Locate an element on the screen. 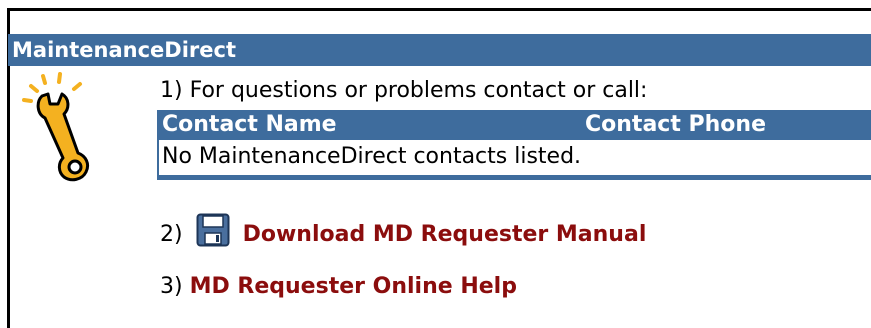  panel-title-bar: MaintenanceDirect is located at coordinates (439, 50).